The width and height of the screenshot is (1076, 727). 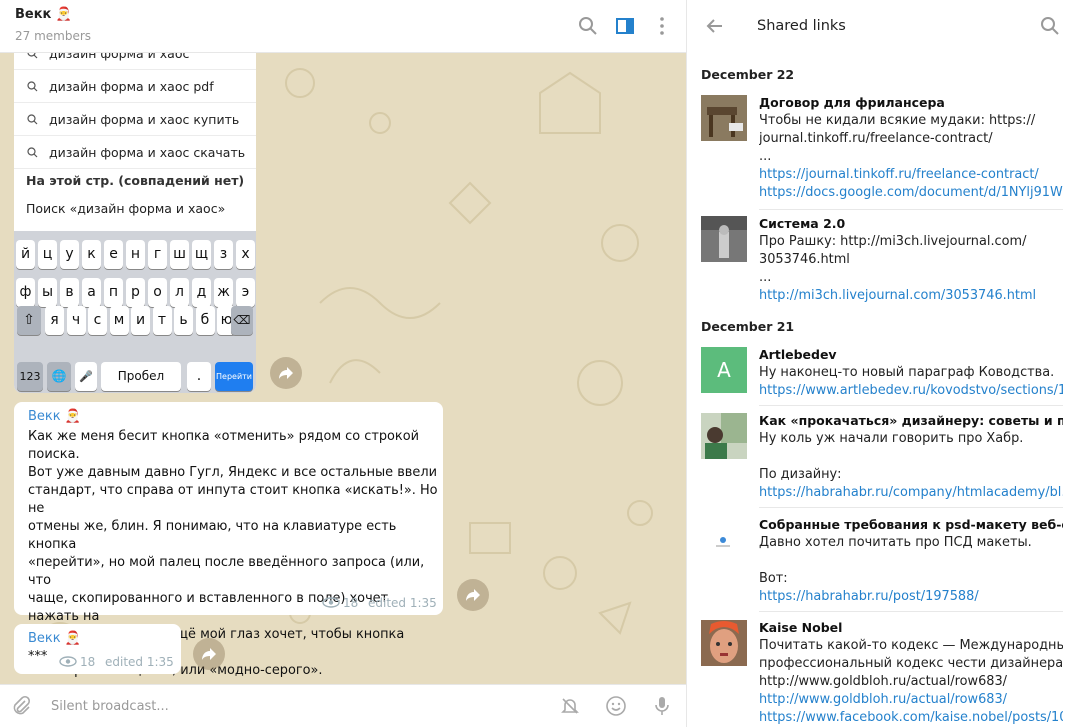 I want to click on space-key: Пробел, so click(x=141, y=376).